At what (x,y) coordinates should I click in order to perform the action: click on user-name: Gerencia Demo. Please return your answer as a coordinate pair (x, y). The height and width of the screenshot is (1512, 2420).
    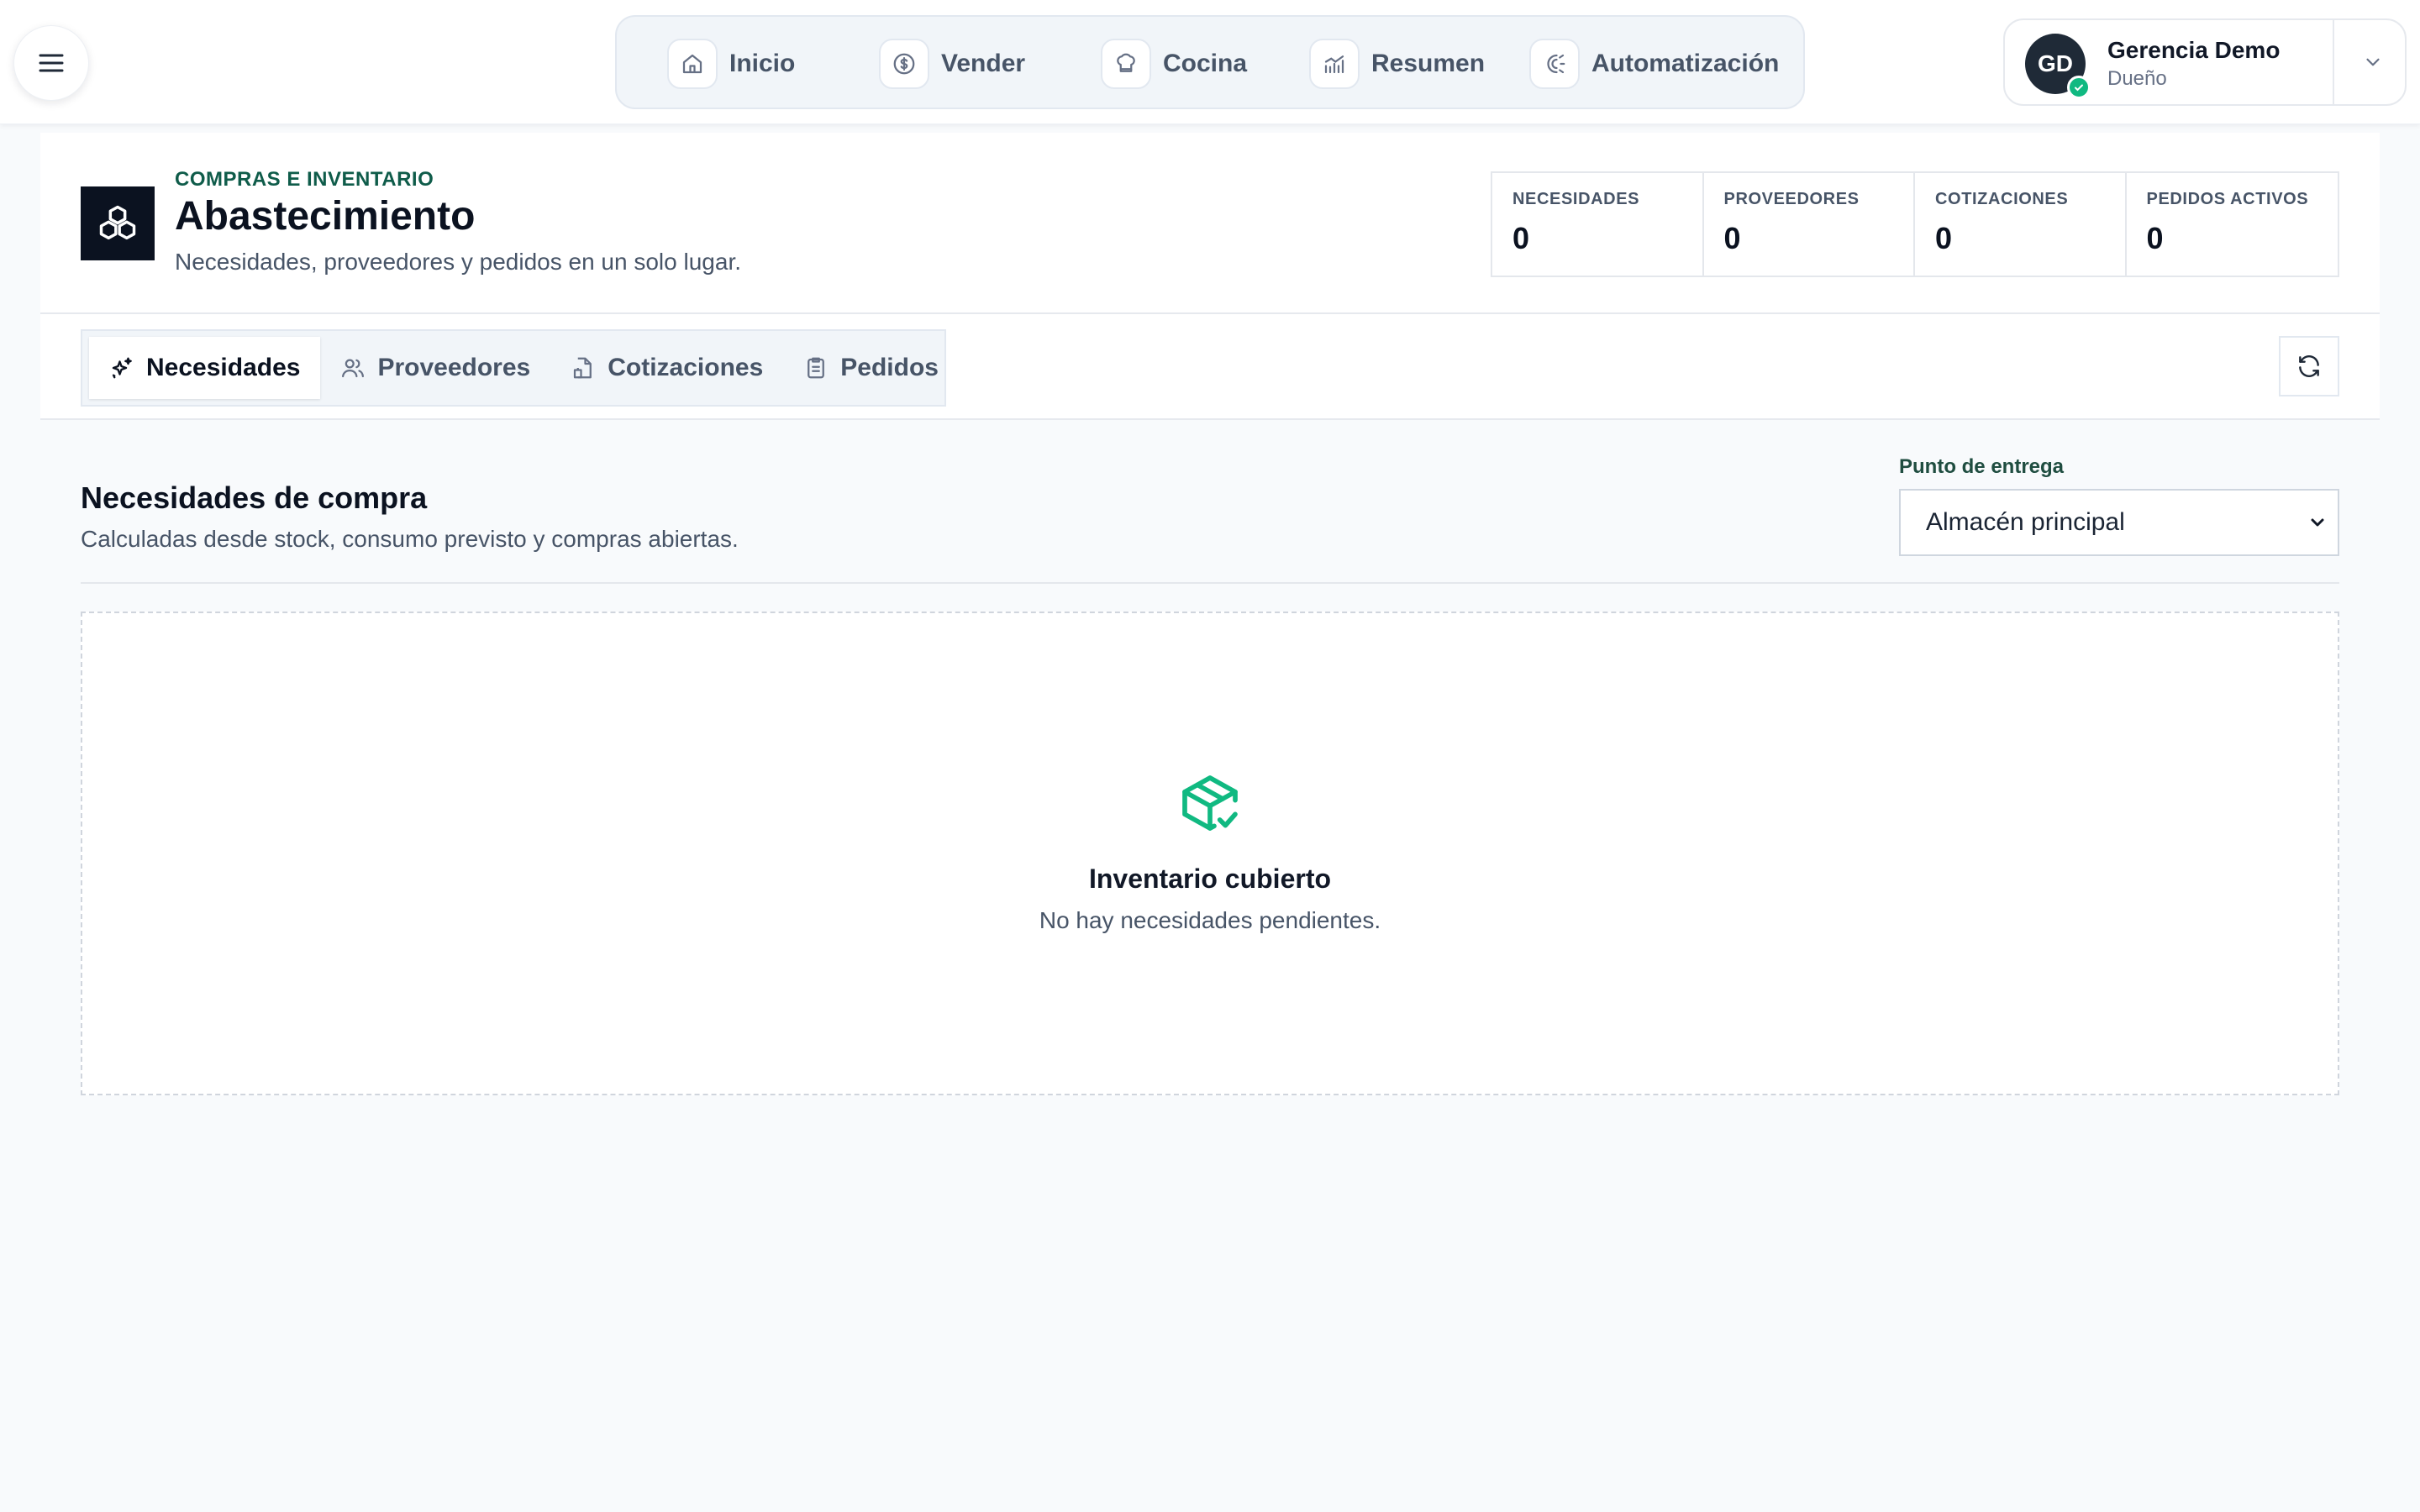
    Looking at the image, I should click on (2194, 50).